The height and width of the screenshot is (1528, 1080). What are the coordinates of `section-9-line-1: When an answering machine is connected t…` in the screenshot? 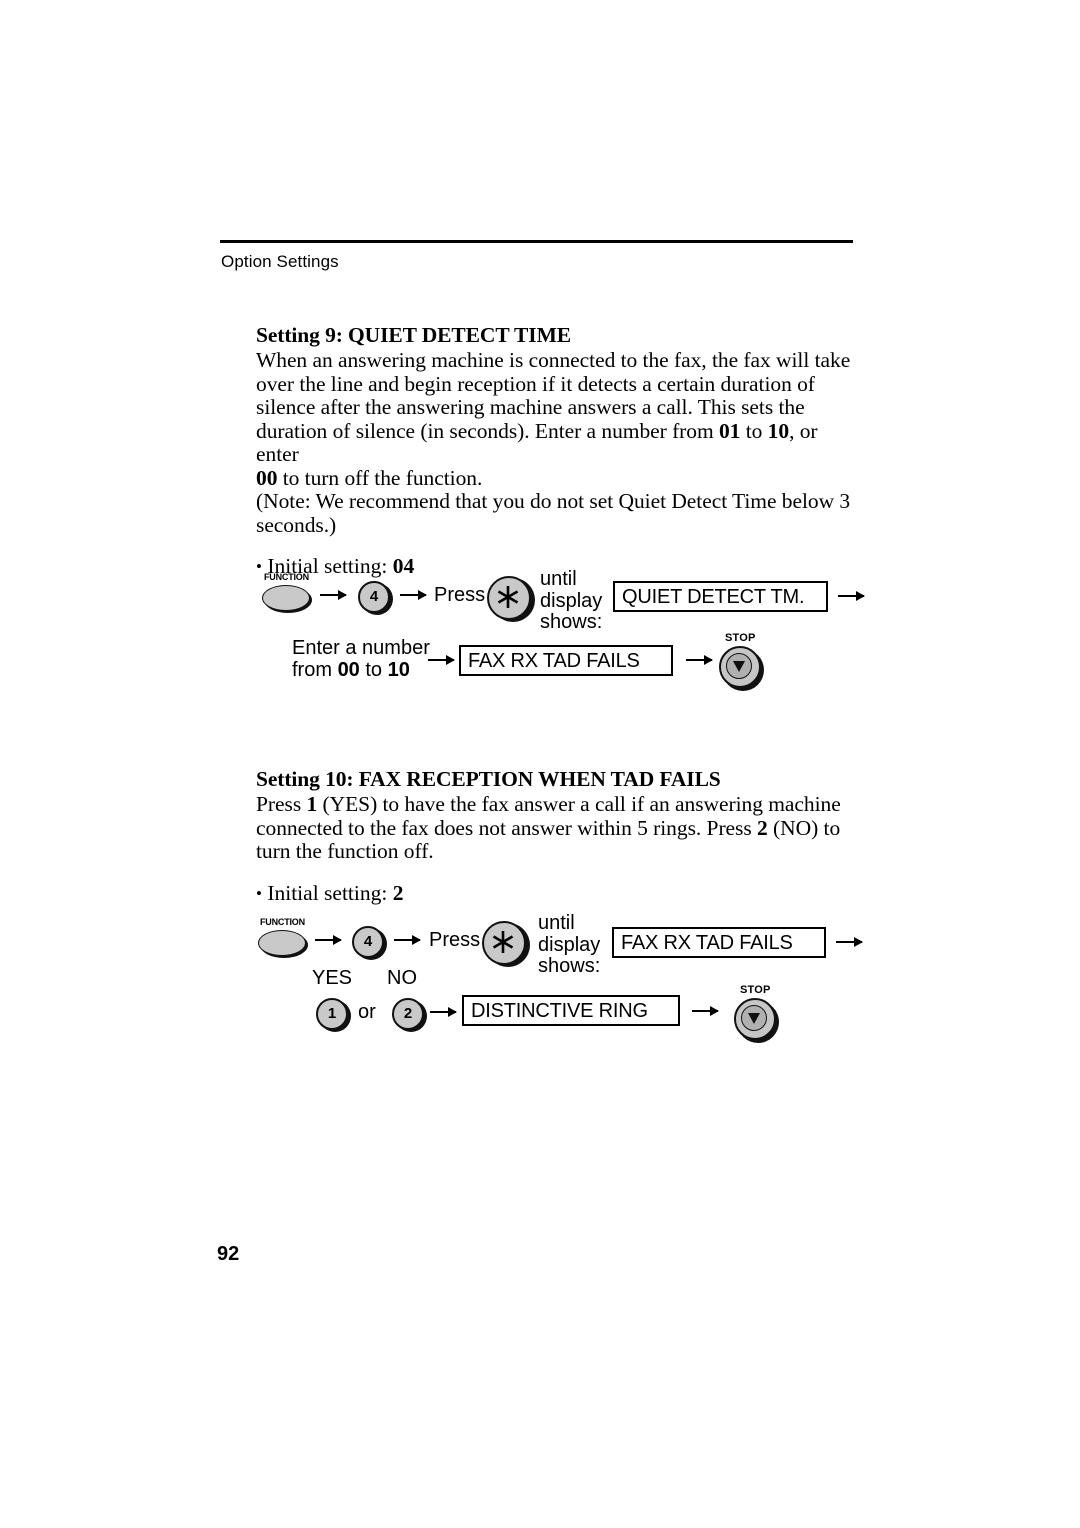 It's located at (553, 360).